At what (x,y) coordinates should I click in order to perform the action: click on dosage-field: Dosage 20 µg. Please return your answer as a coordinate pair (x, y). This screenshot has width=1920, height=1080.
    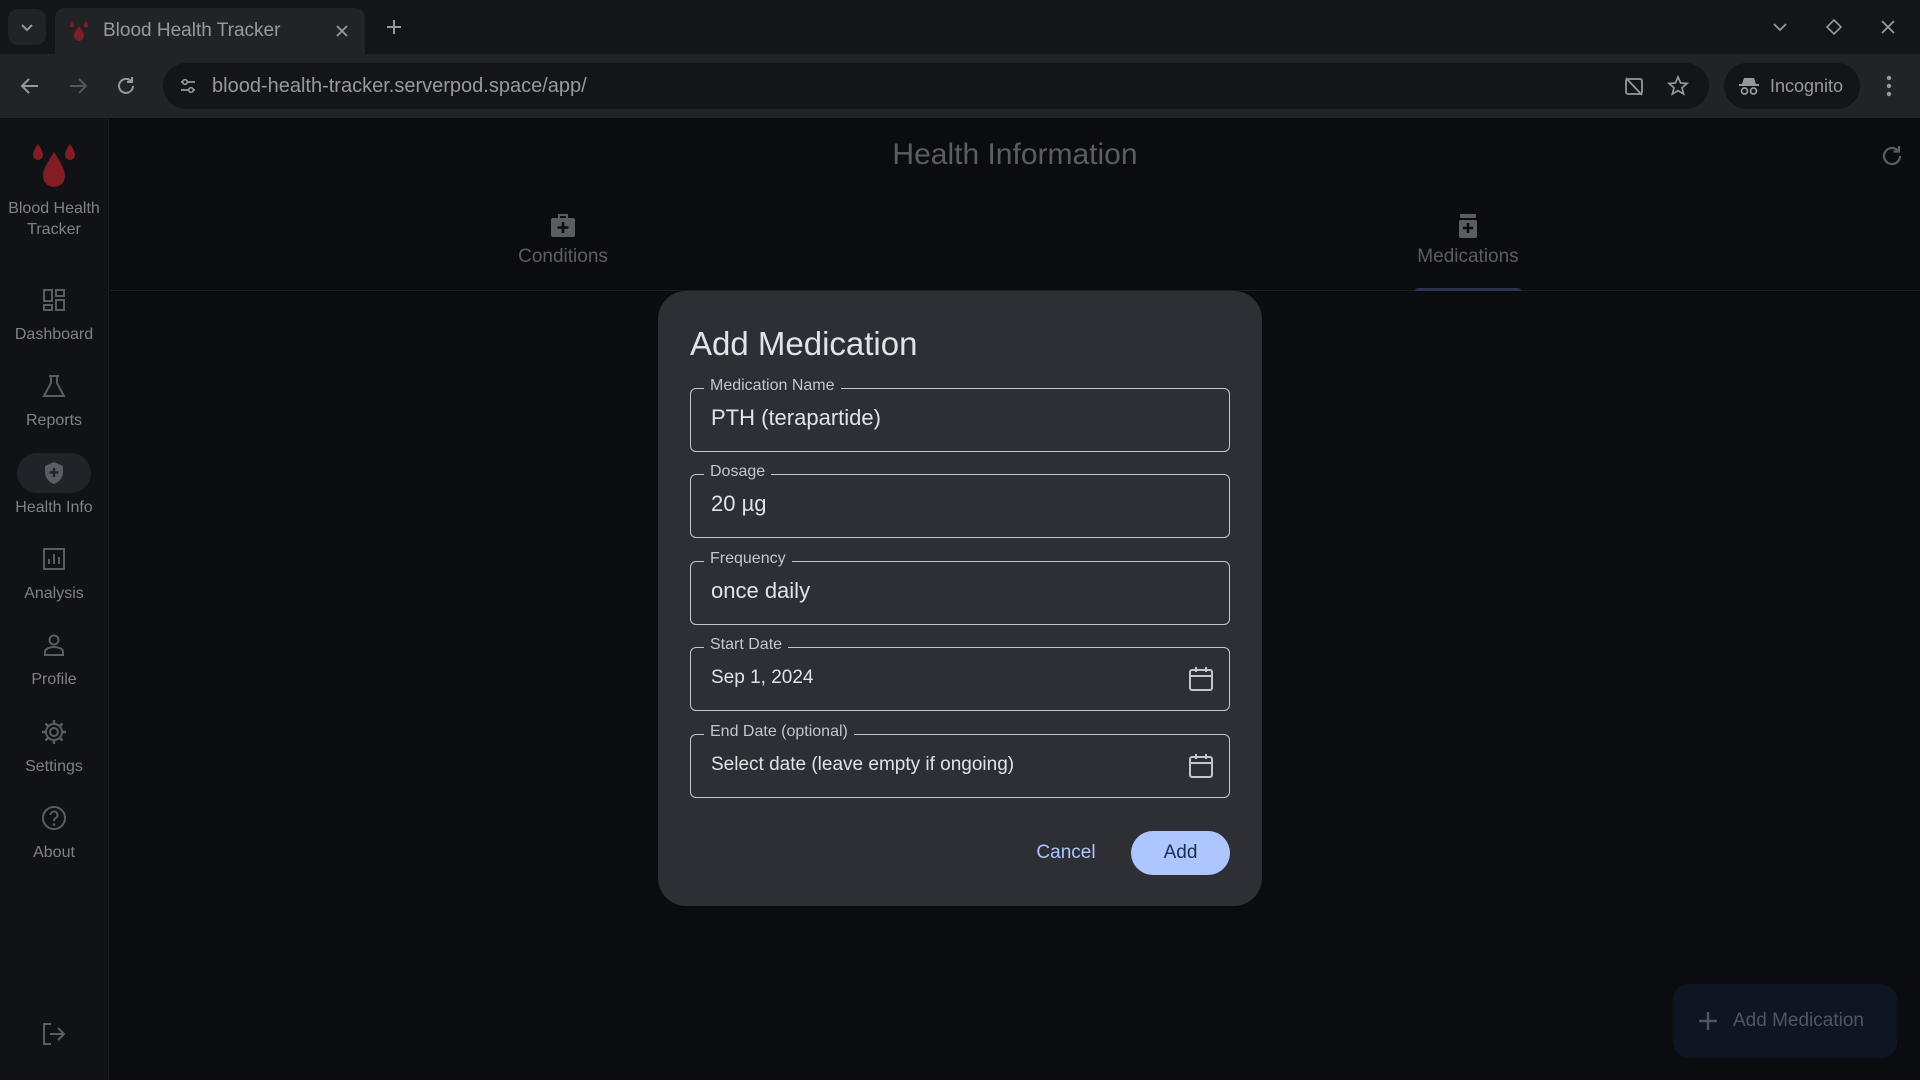
    Looking at the image, I should click on (960, 500).